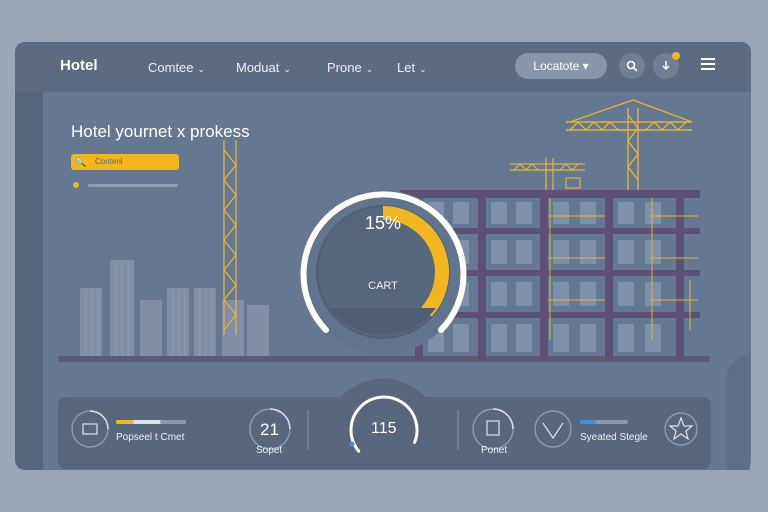  Describe the element at coordinates (383, 286) in the screenshot. I see `gauge-caption: CART` at that location.